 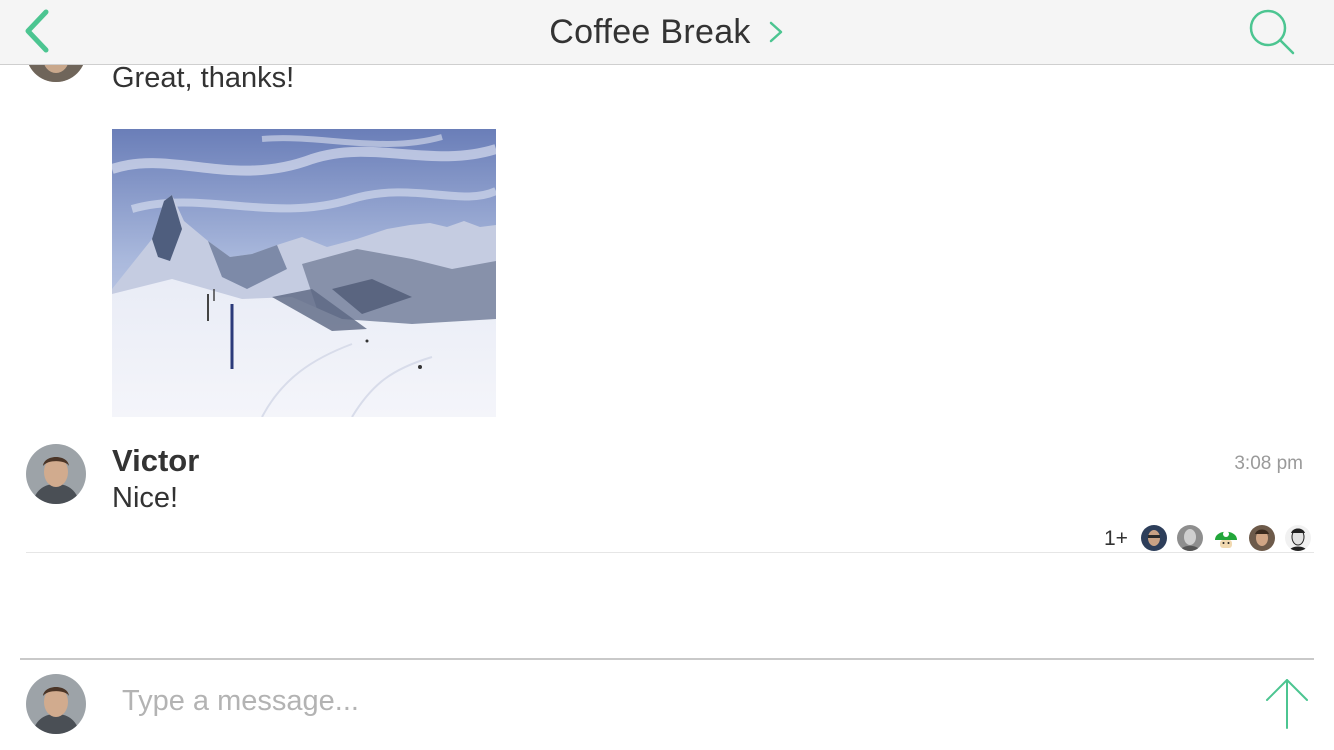 I want to click on send-button, so click(x=1287, y=704).